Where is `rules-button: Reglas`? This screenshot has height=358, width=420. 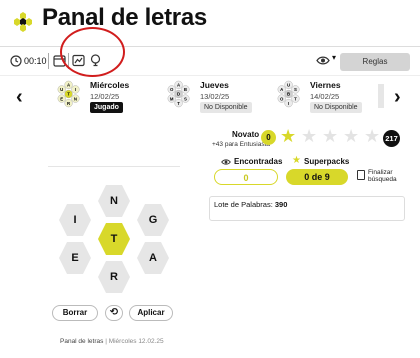
rules-button: Reglas is located at coordinates (375, 62).